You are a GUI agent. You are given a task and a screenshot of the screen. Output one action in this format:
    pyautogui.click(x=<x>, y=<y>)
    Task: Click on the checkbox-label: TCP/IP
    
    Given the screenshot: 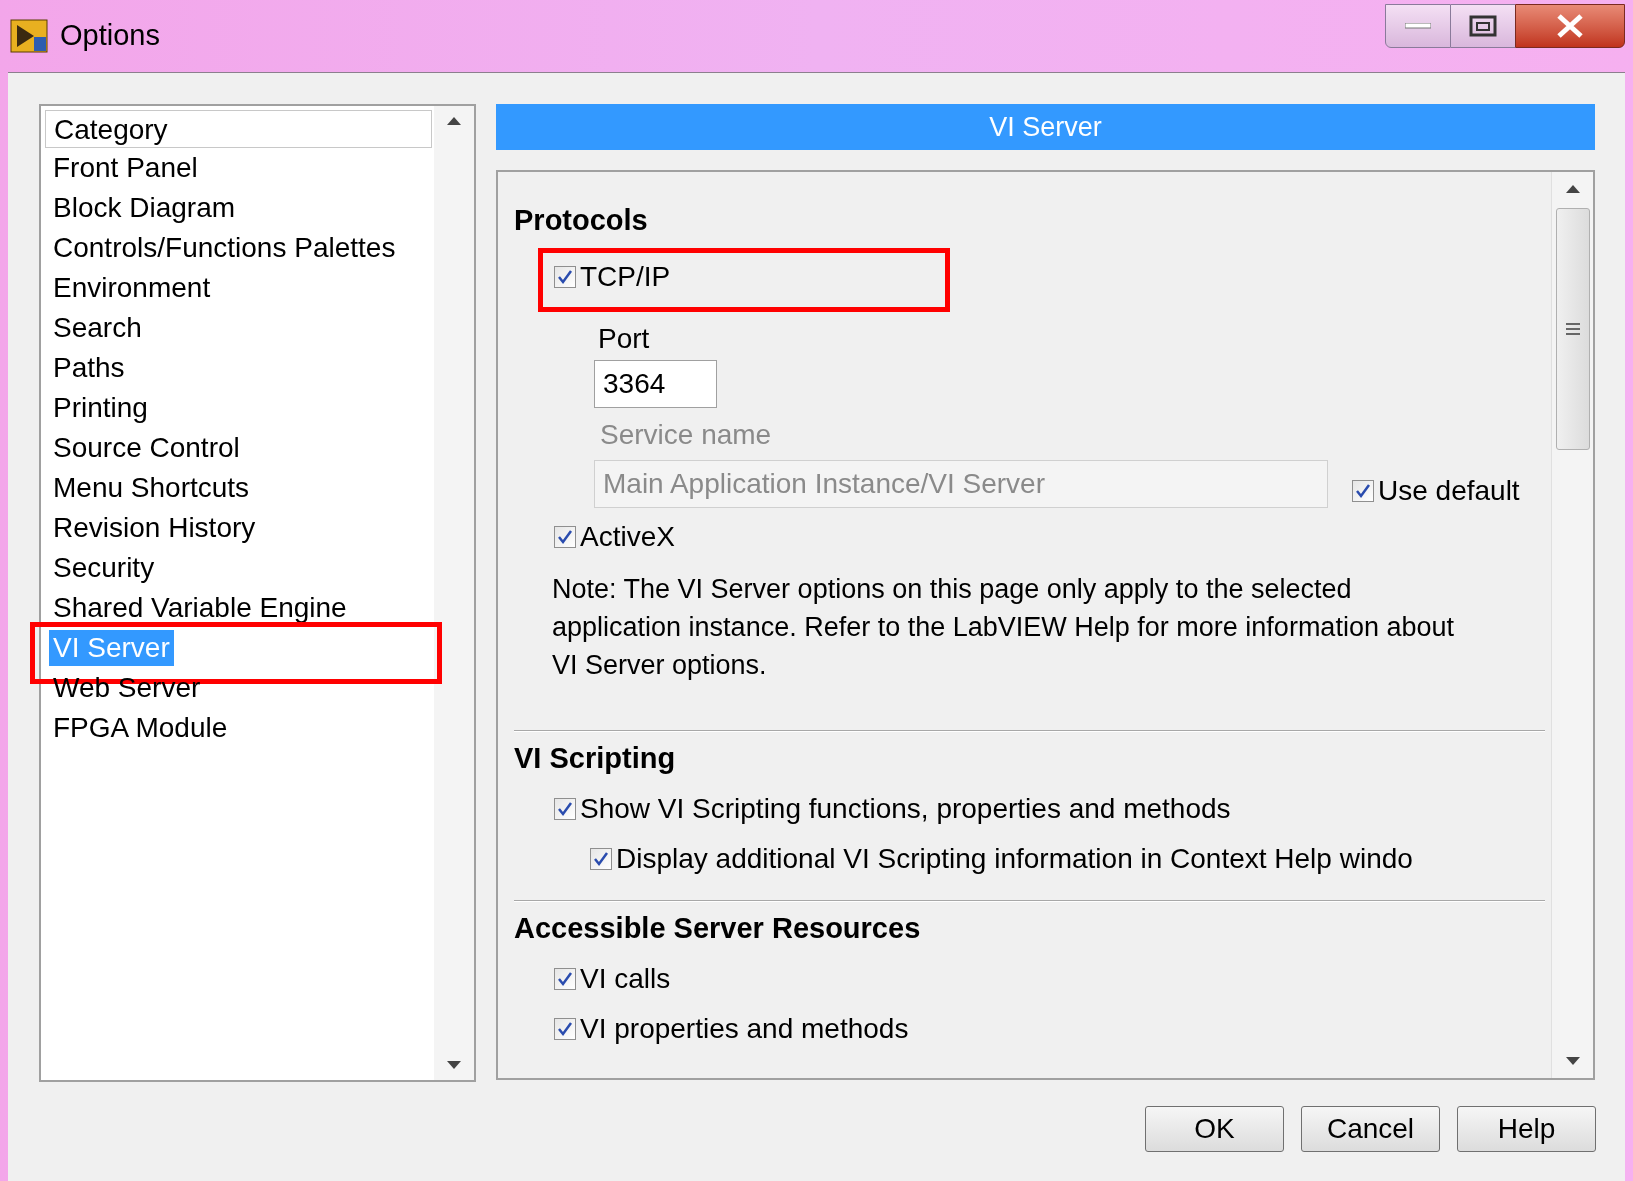 What is the action you would take?
    pyautogui.click(x=625, y=277)
    